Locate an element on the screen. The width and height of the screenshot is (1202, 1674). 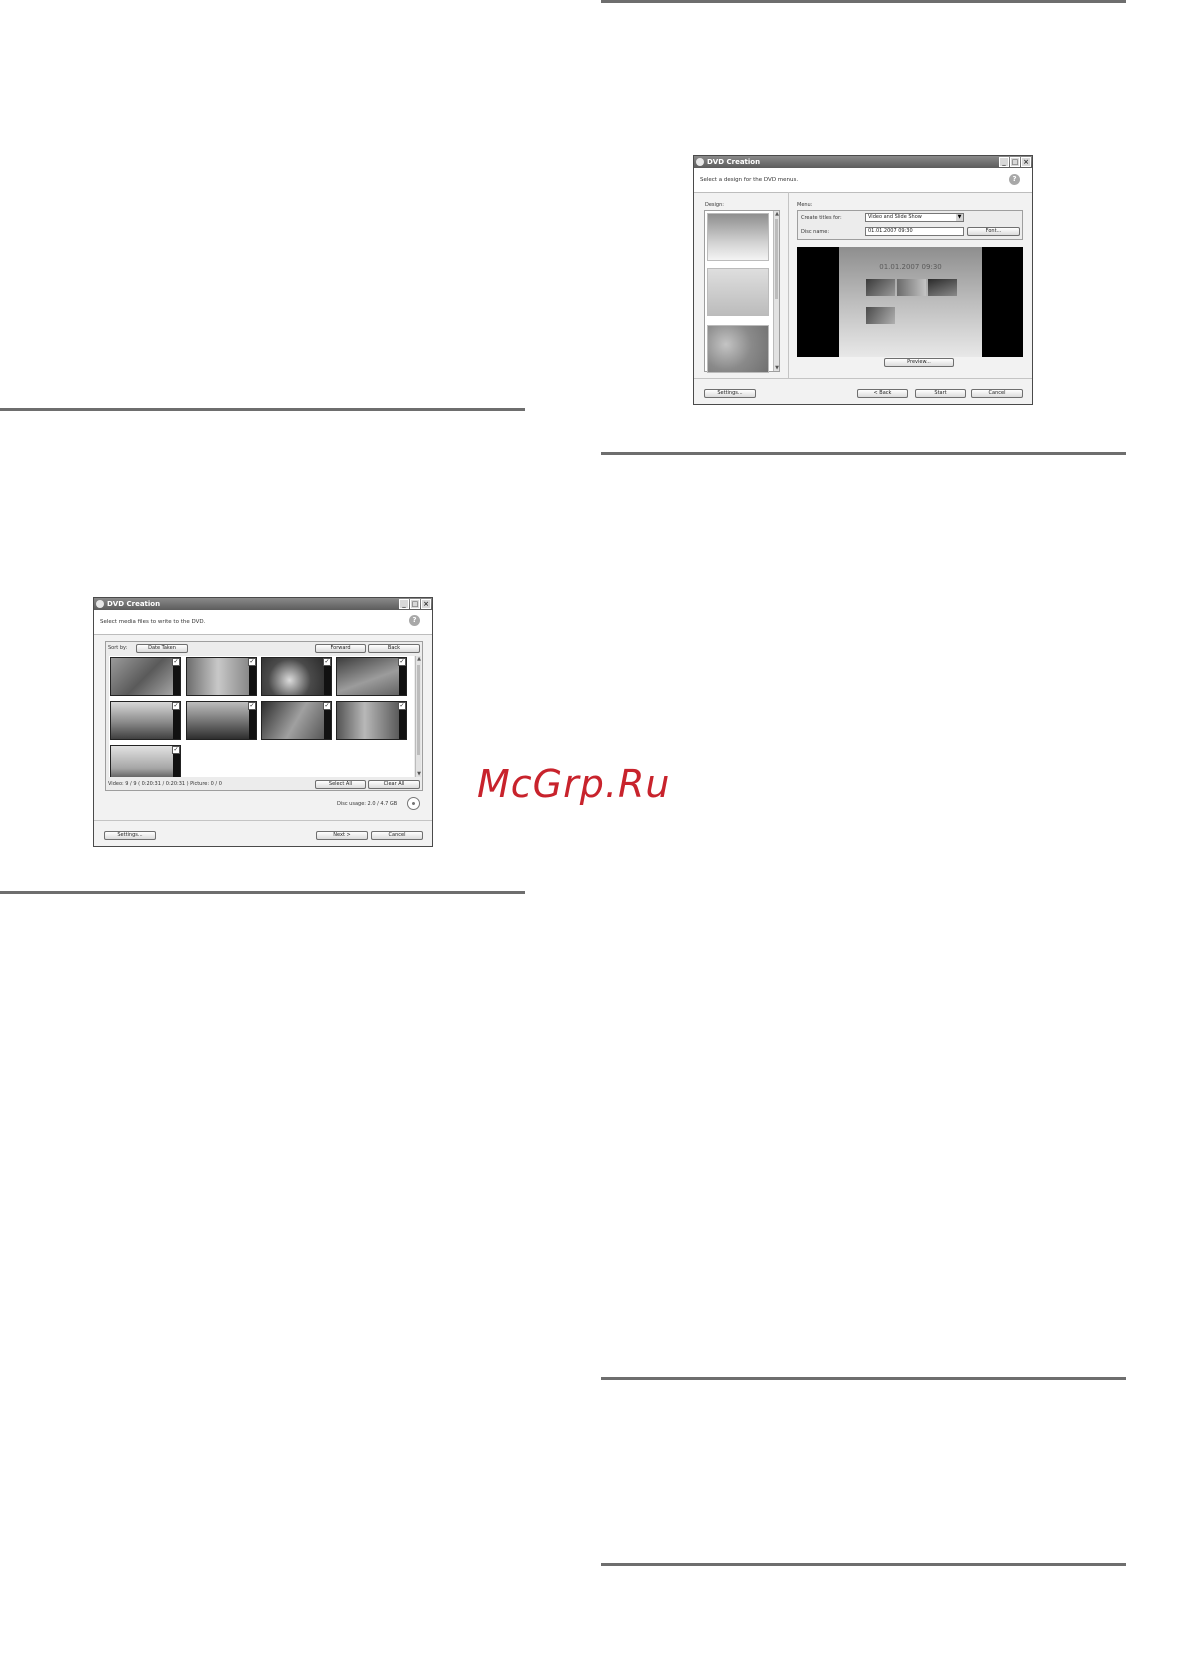
design-label: Design: is located at coordinates (714, 205).